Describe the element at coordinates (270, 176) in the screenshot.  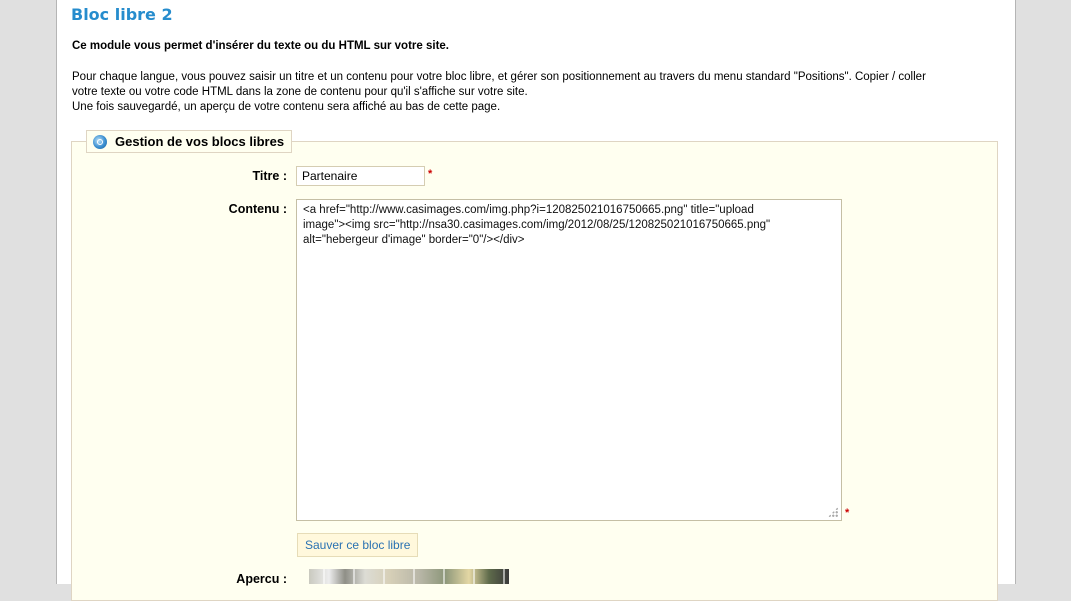
I see `titre-label: Titre :` at that location.